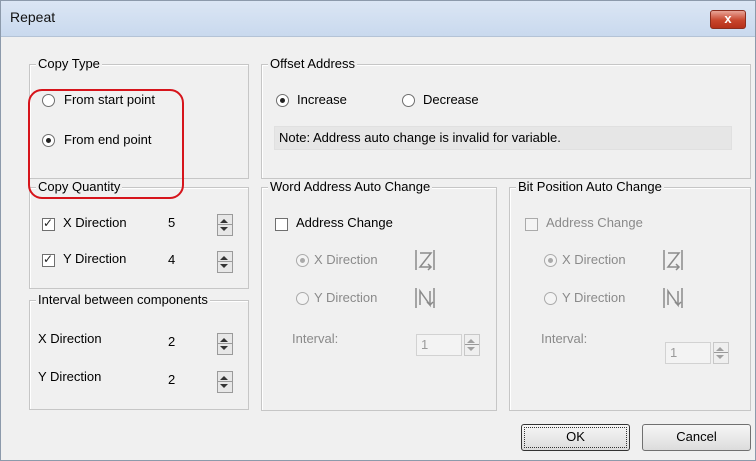  Describe the element at coordinates (281, 224) in the screenshot. I see `word-address-change-checkbox` at that location.